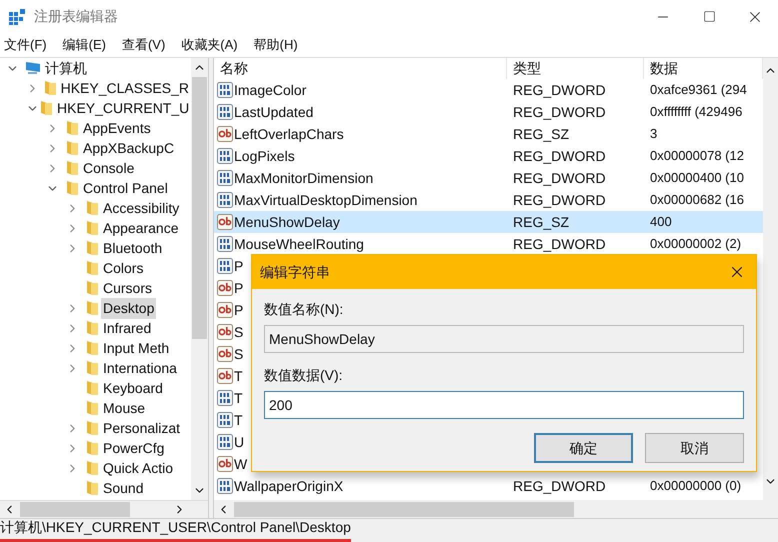 The height and width of the screenshot is (542, 778). Describe the element at coordinates (270, 90) in the screenshot. I see `value-name: ImageColor` at that location.